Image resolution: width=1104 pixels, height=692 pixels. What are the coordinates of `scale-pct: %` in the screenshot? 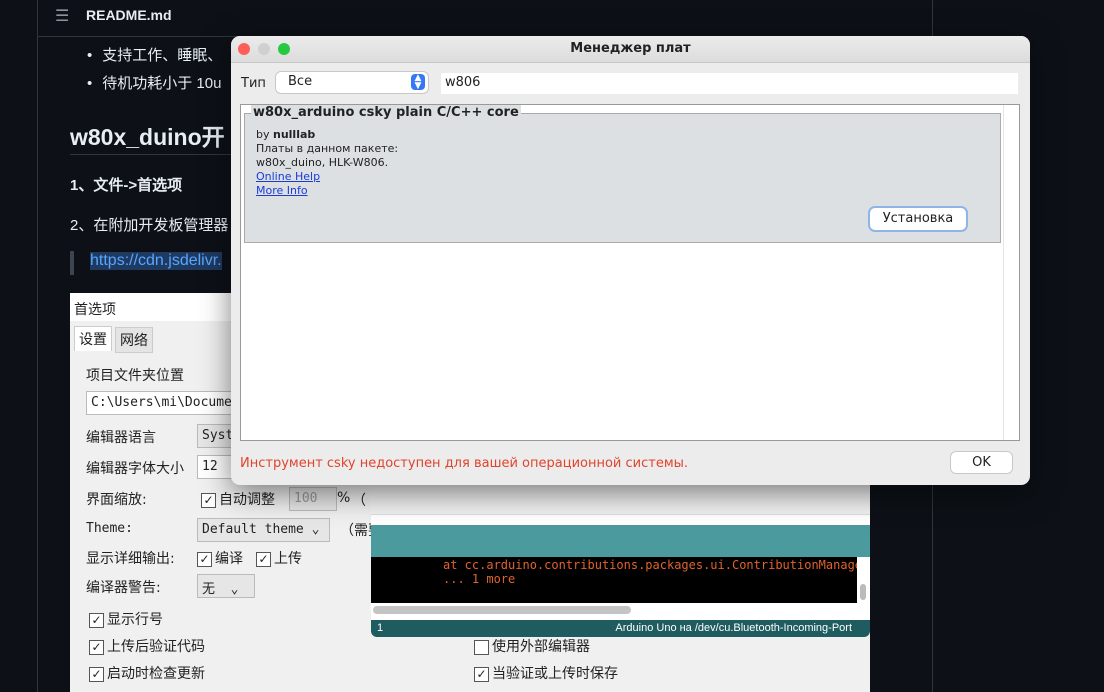 It's located at (344, 498).